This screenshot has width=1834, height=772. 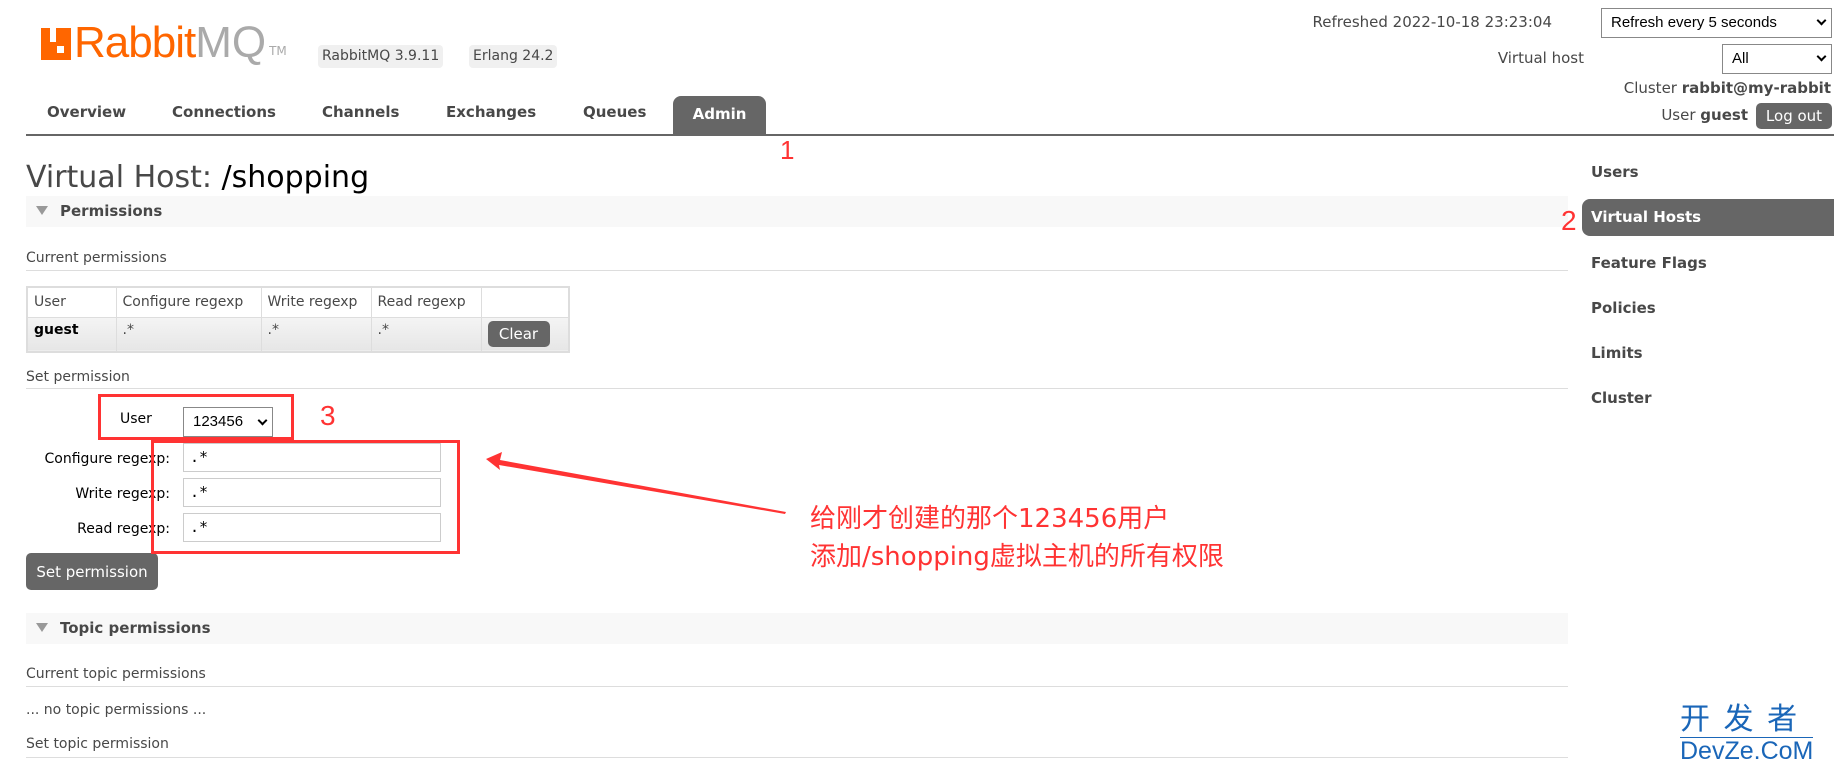 What do you see at coordinates (1623, 308) in the screenshot?
I see `sidebar-item-policies: Policies` at bounding box center [1623, 308].